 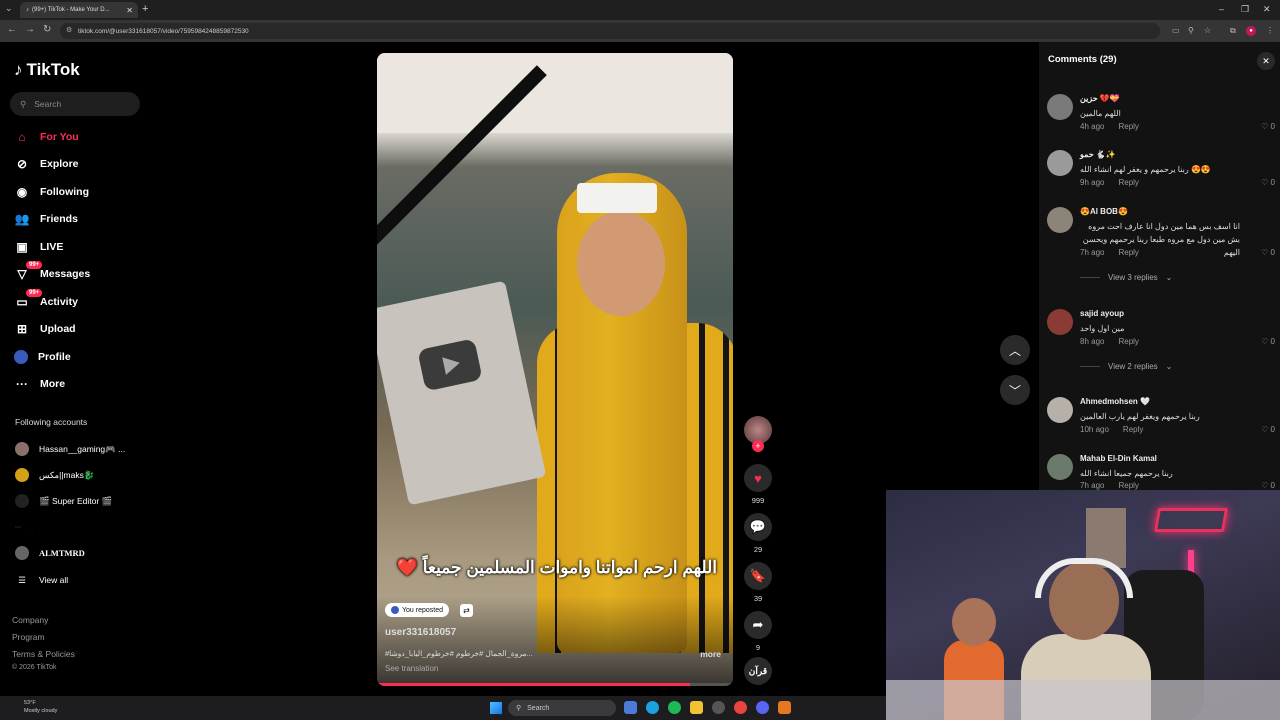 What do you see at coordinates (652, 707) in the screenshot?
I see `edge-icon` at bounding box center [652, 707].